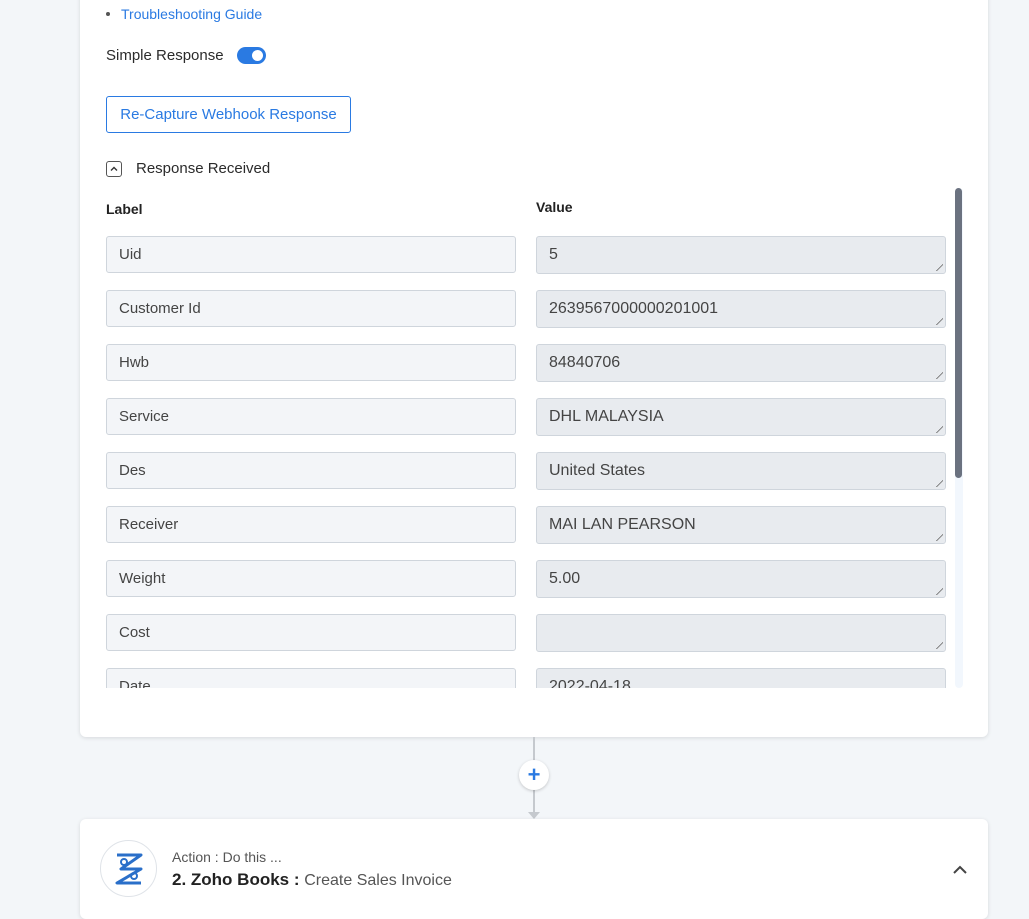  What do you see at coordinates (526, 251) in the screenshot?
I see `field-row: Uid 5` at bounding box center [526, 251].